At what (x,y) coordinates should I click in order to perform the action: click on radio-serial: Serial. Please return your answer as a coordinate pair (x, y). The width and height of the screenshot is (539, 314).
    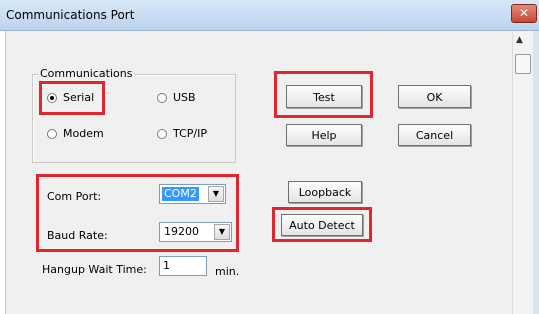
    Looking at the image, I should click on (70, 97).